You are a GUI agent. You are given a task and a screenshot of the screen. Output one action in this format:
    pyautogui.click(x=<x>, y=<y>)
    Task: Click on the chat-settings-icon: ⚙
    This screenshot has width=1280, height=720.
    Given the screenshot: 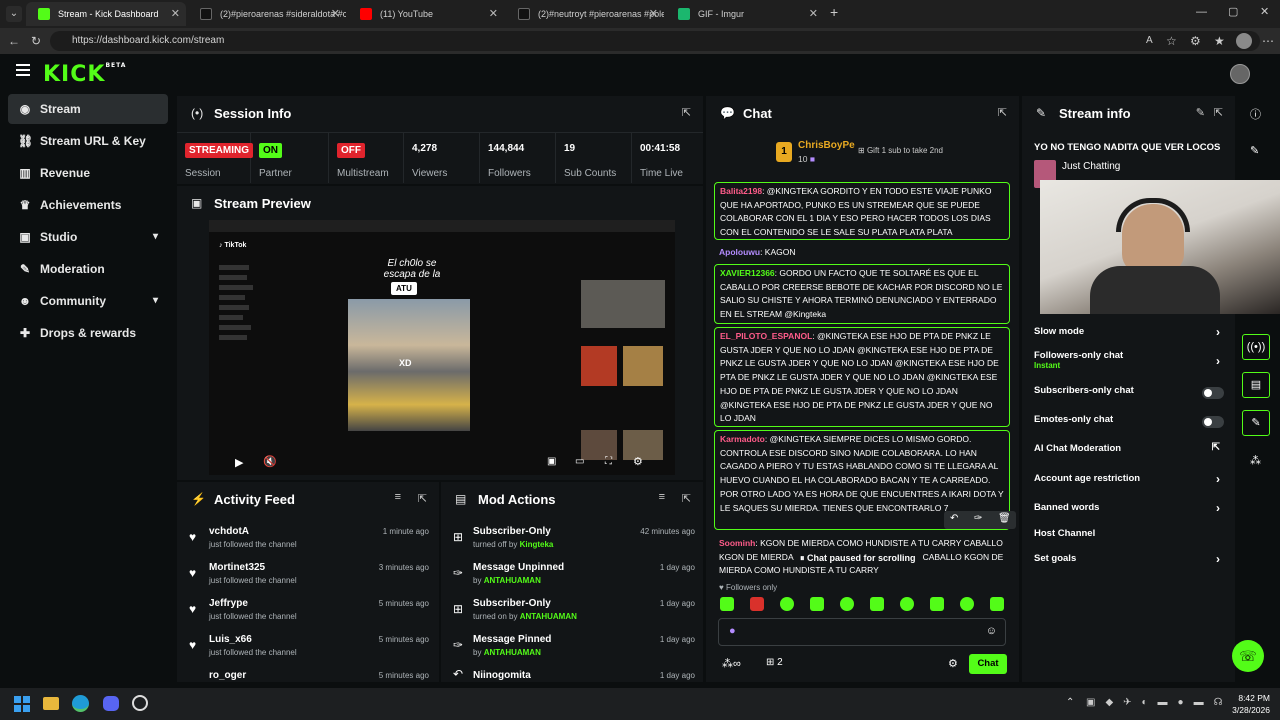 What is the action you would take?
    pyautogui.click(x=953, y=663)
    